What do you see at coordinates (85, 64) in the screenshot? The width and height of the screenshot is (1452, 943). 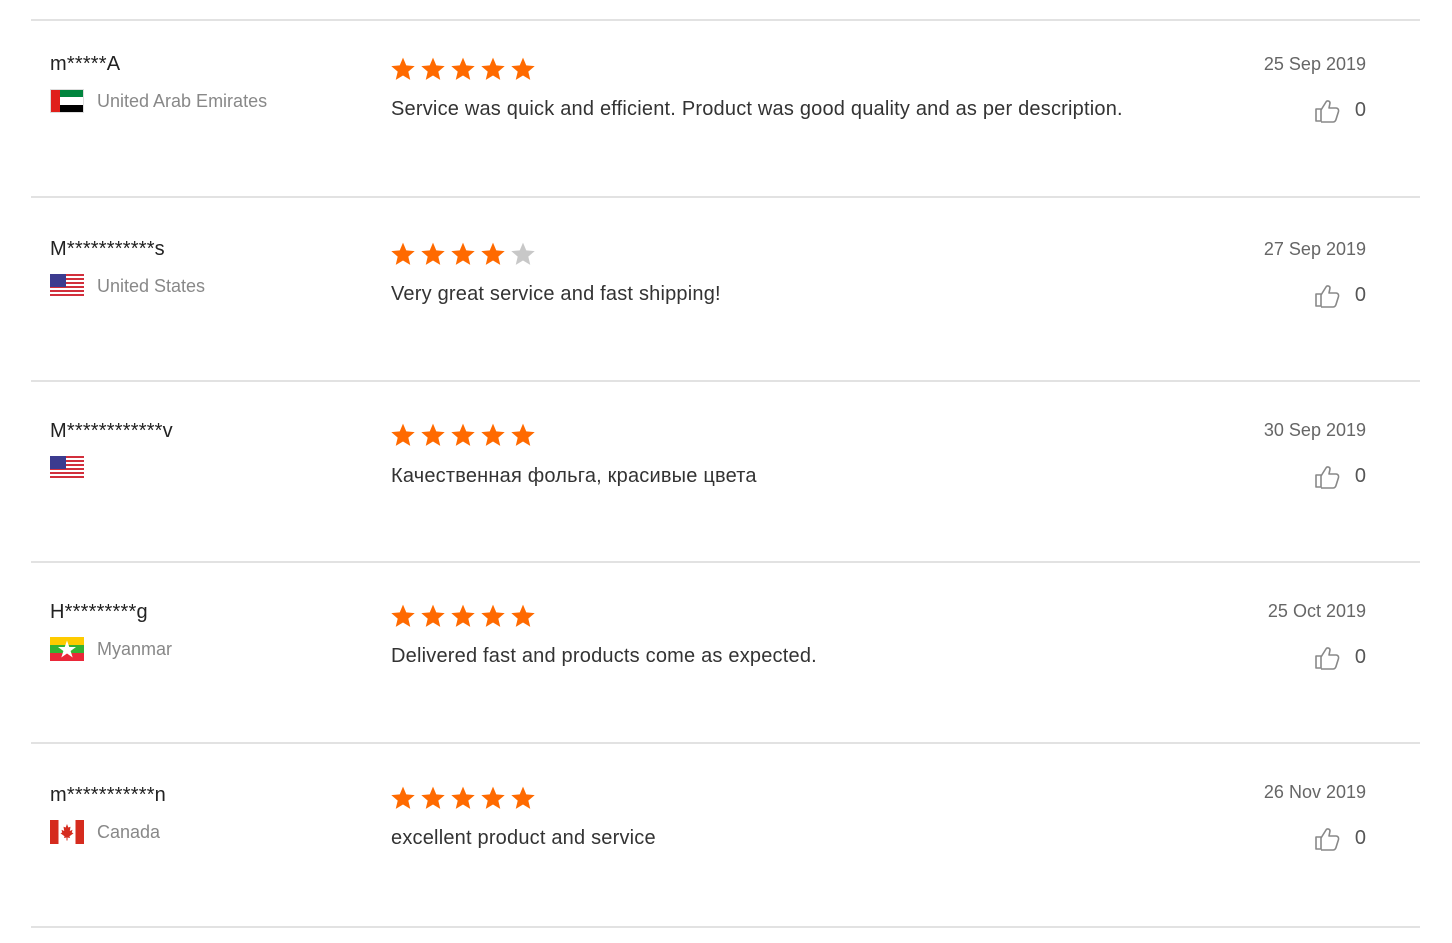 I see `reviewer-name: m*****A` at bounding box center [85, 64].